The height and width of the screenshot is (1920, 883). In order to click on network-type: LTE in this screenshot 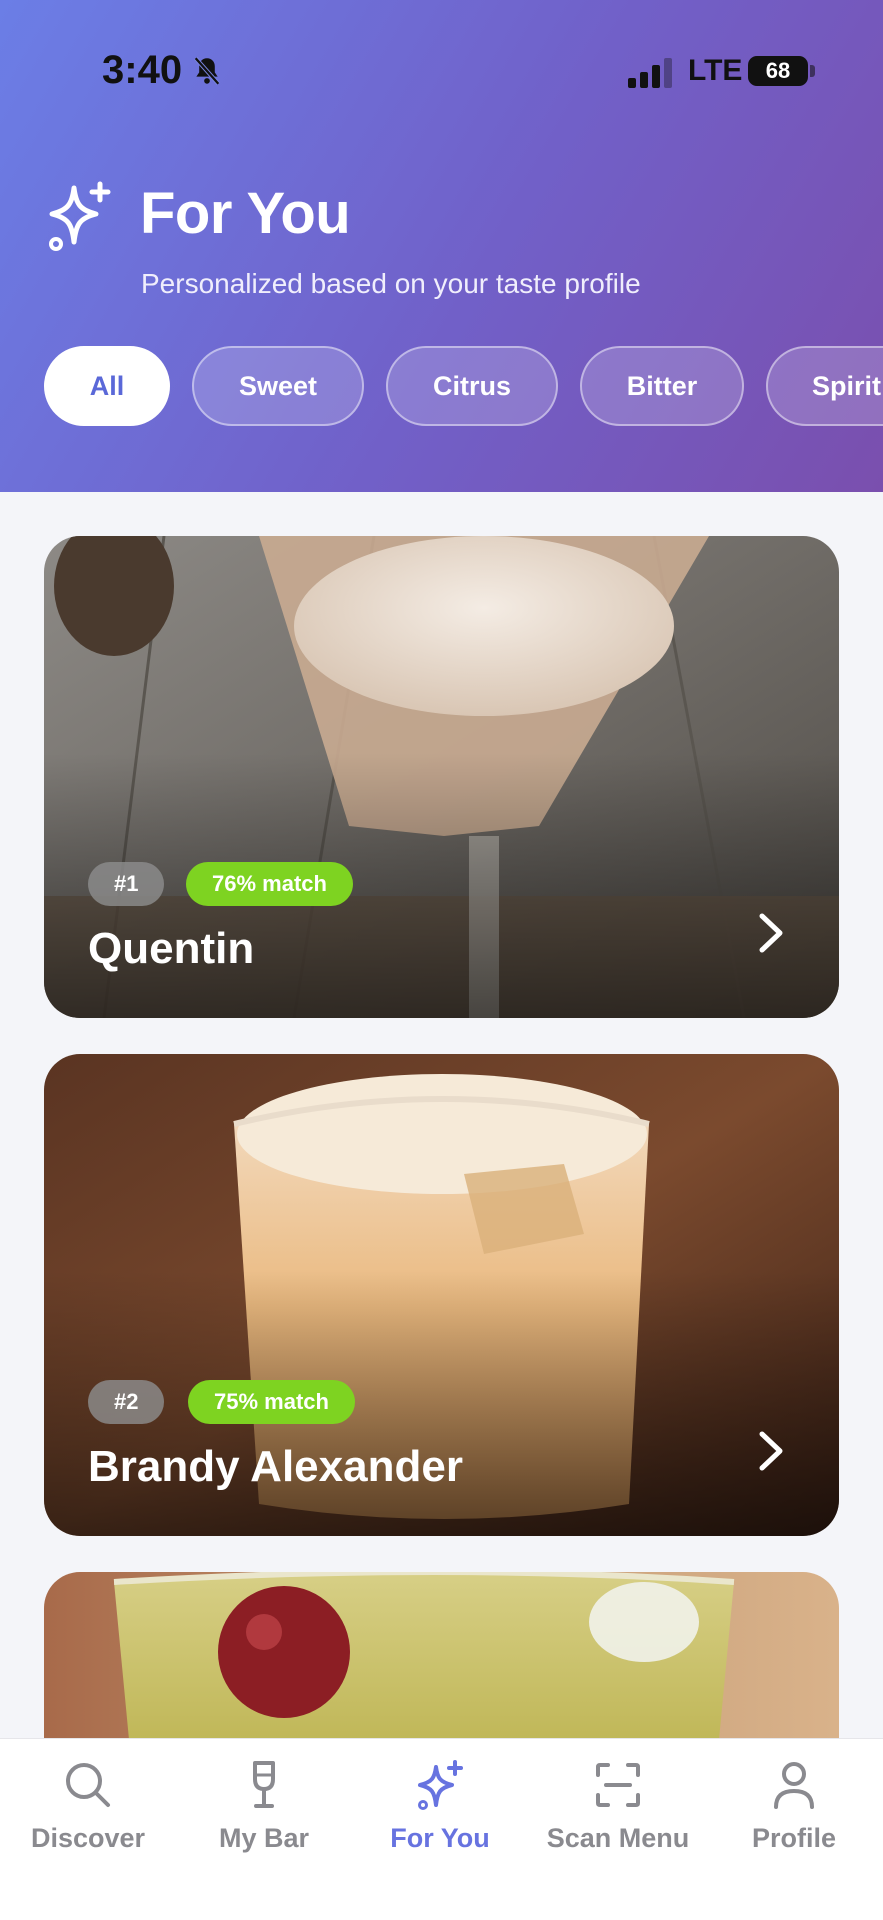, I will do `click(715, 70)`.